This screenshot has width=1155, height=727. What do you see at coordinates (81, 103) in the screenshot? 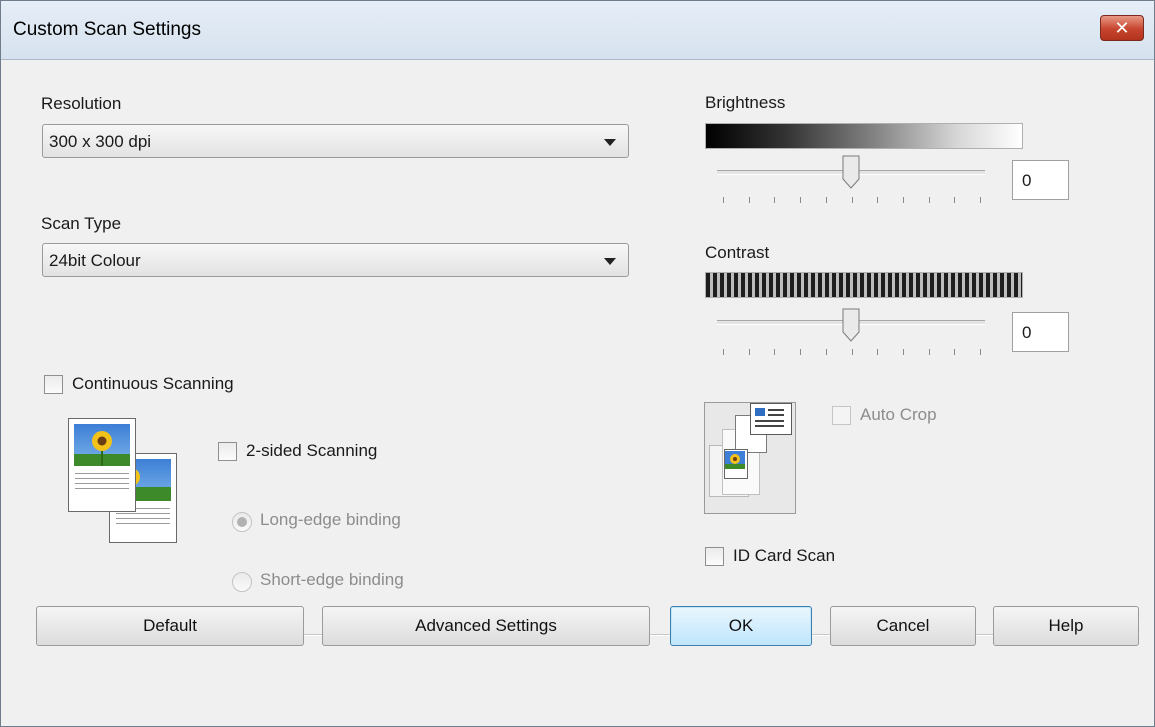
I see `resolution-label: Resolution` at bounding box center [81, 103].